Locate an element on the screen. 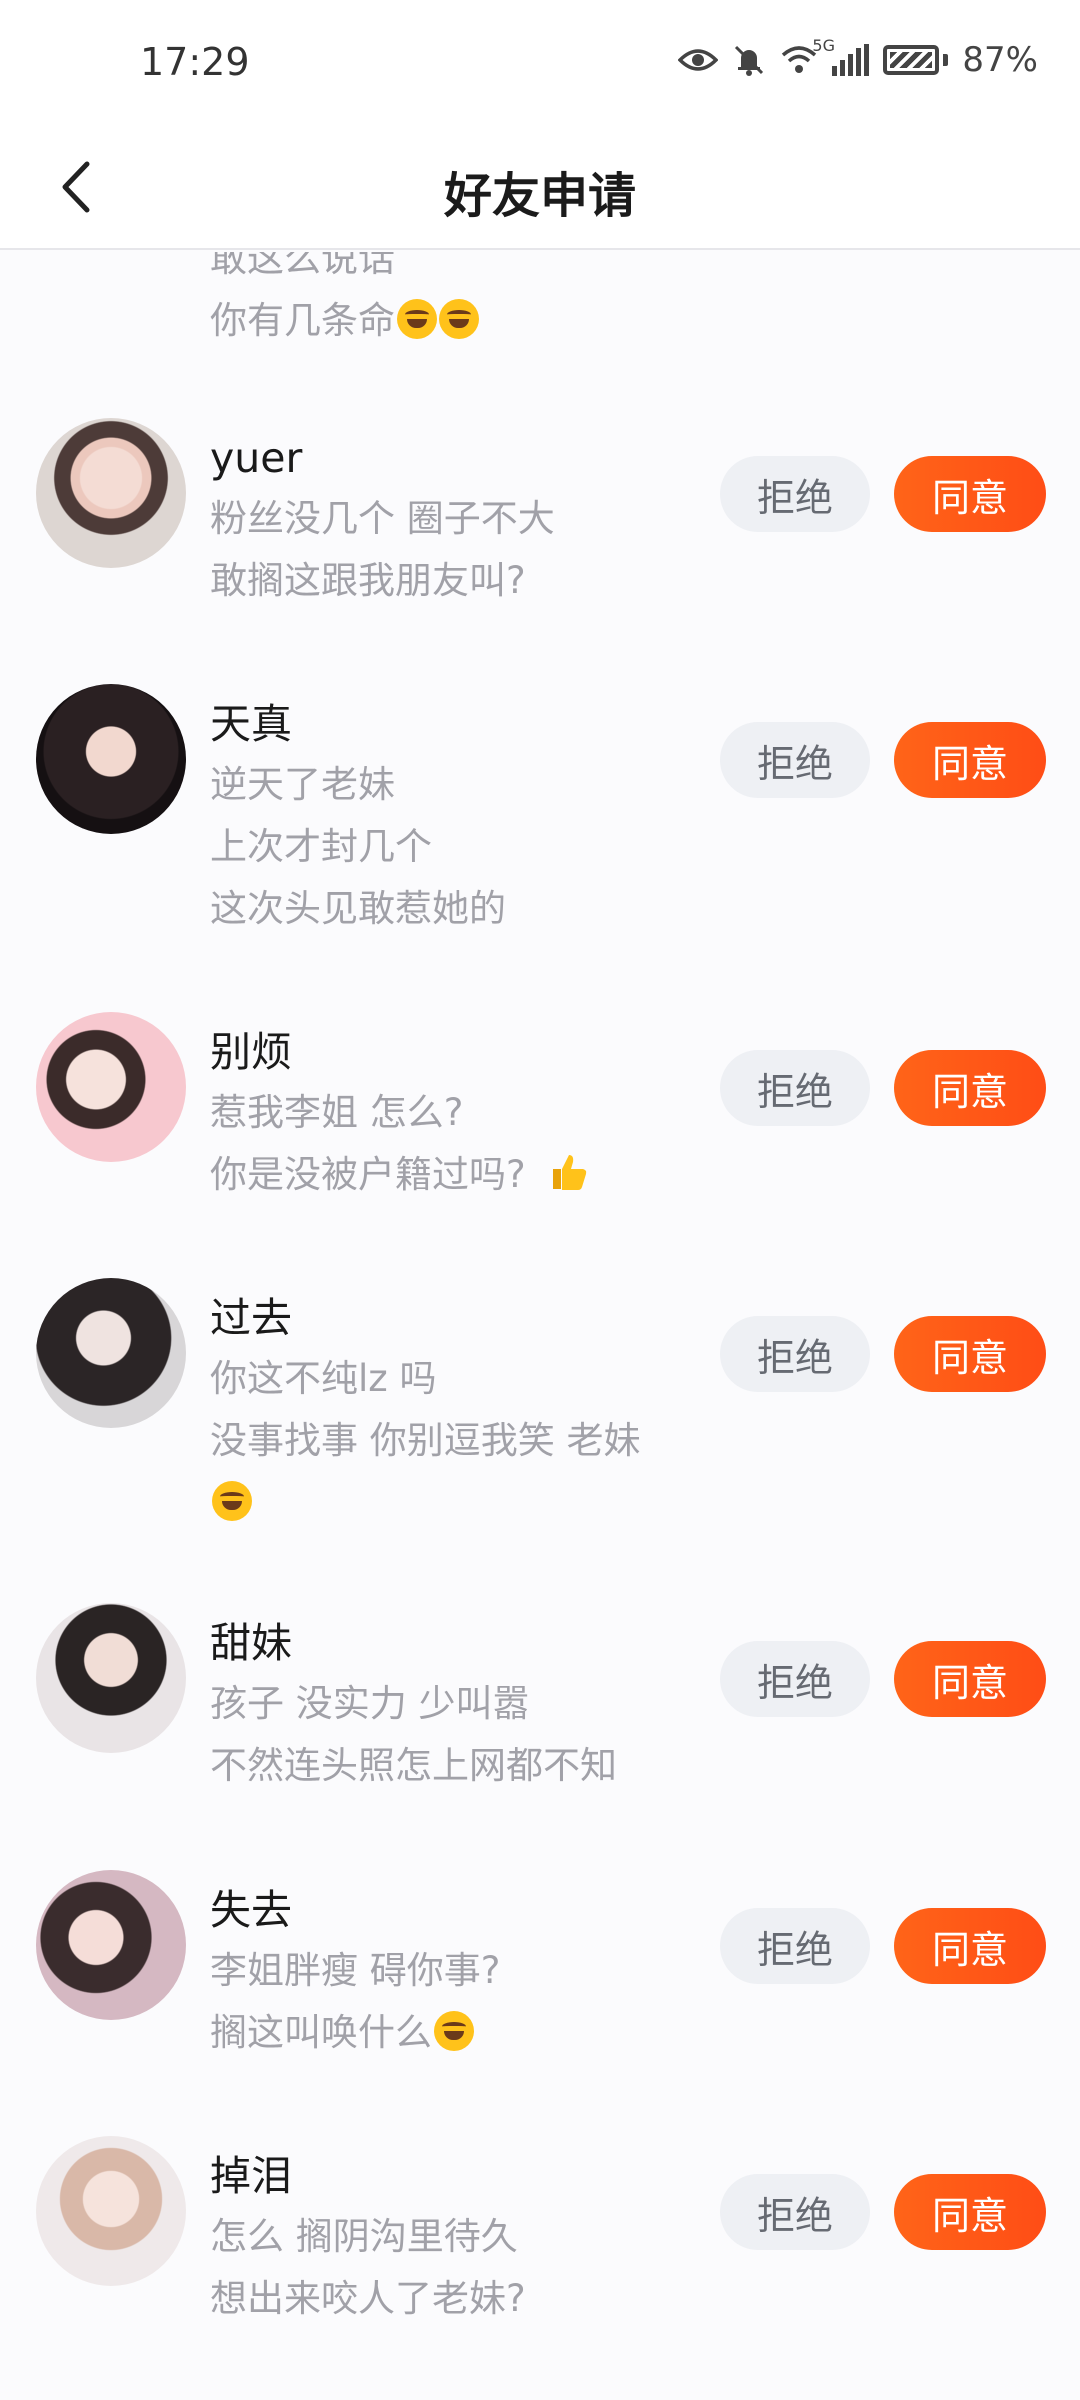 The height and width of the screenshot is (2400, 1080). eye-icon is located at coordinates (698, 60).